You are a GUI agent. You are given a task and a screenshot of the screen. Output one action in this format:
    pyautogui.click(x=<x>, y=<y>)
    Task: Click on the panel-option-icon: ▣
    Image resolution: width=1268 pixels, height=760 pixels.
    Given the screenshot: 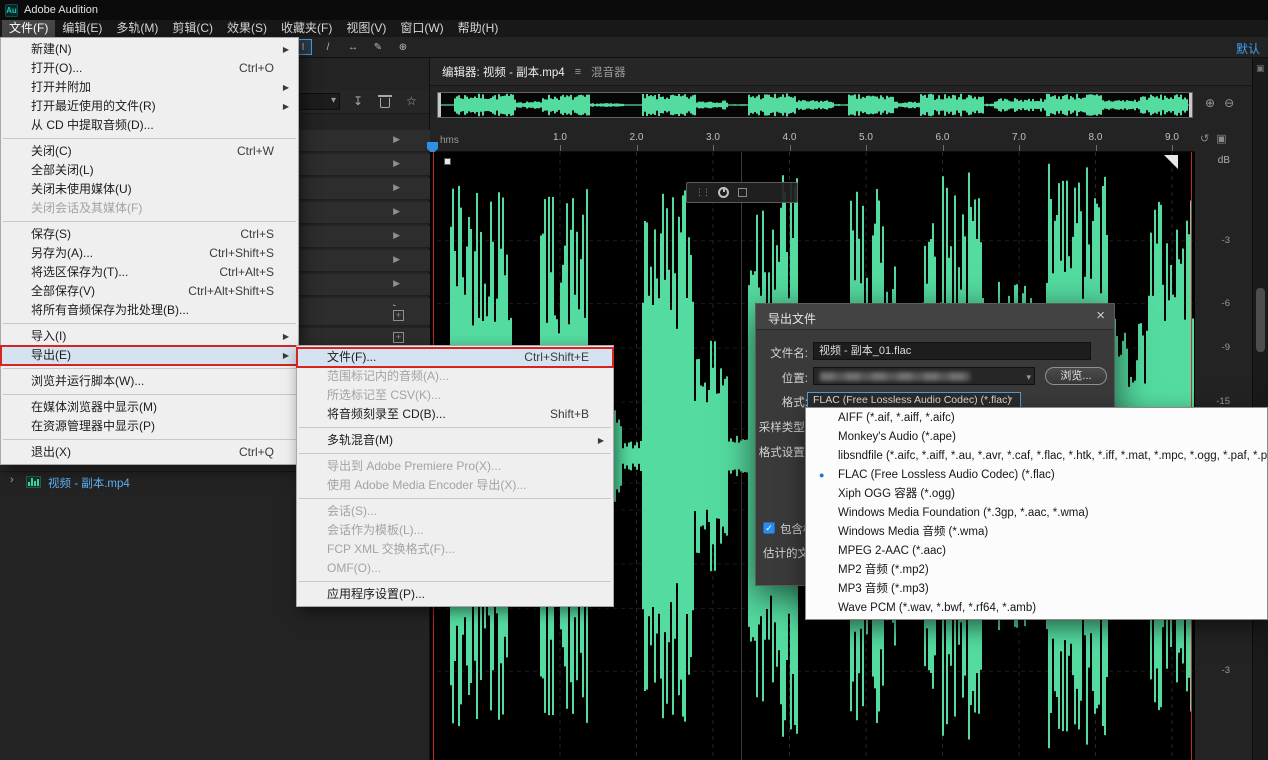 What is the action you would take?
    pyautogui.click(x=1221, y=138)
    